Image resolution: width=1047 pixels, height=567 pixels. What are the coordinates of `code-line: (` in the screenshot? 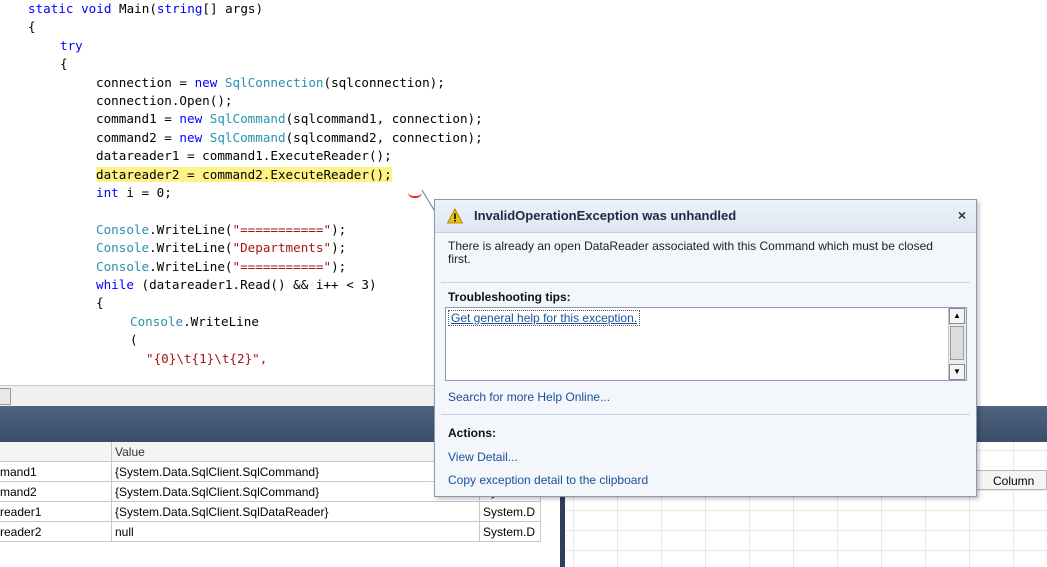 It's located at (134, 340).